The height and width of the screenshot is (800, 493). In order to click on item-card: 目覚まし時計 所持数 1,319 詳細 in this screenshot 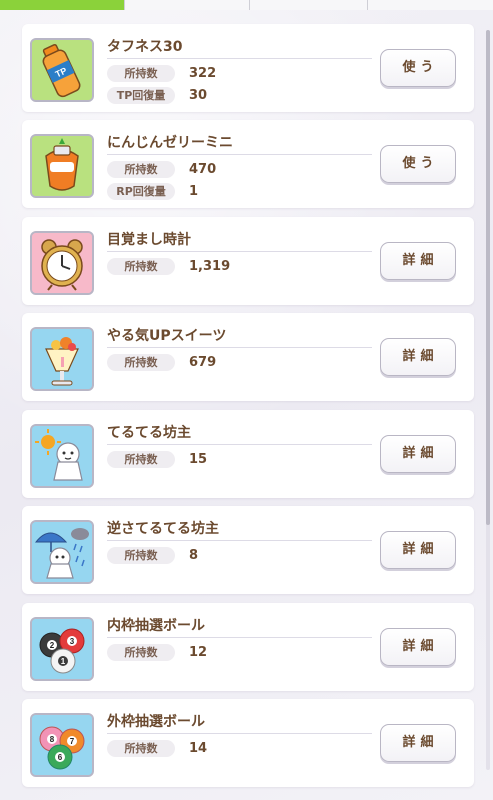, I will do `click(248, 261)`.